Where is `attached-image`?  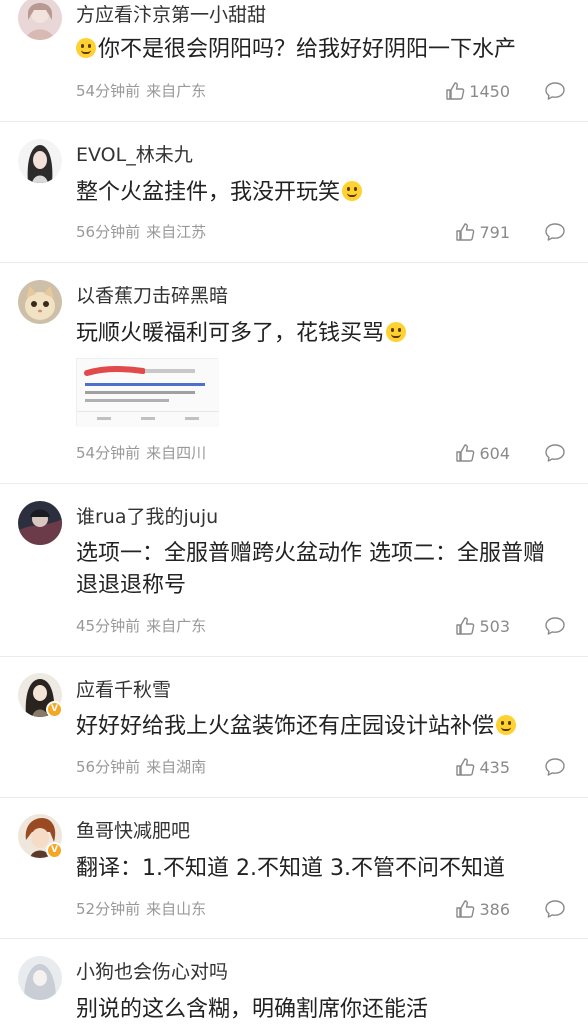 attached-image is located at coordinates (147, 392).